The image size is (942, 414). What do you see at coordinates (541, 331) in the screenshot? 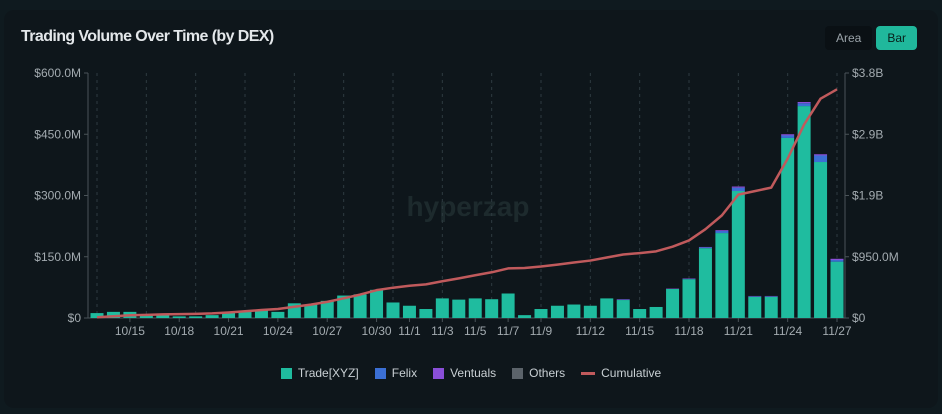
I see `x-tick-label: 11/9` at bounding box center [541, 331].